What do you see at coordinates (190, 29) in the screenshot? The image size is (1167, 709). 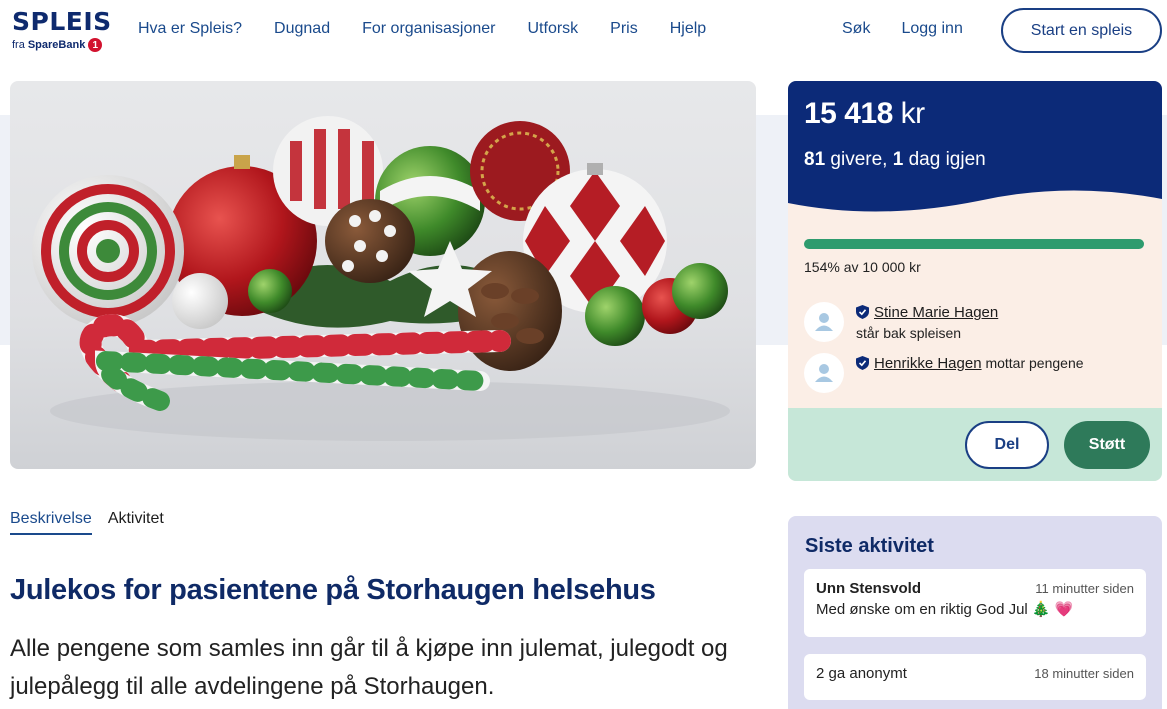 I see `nav-hva-er-spleis: Hva er Spleis?` at bounding box center [190, 29].